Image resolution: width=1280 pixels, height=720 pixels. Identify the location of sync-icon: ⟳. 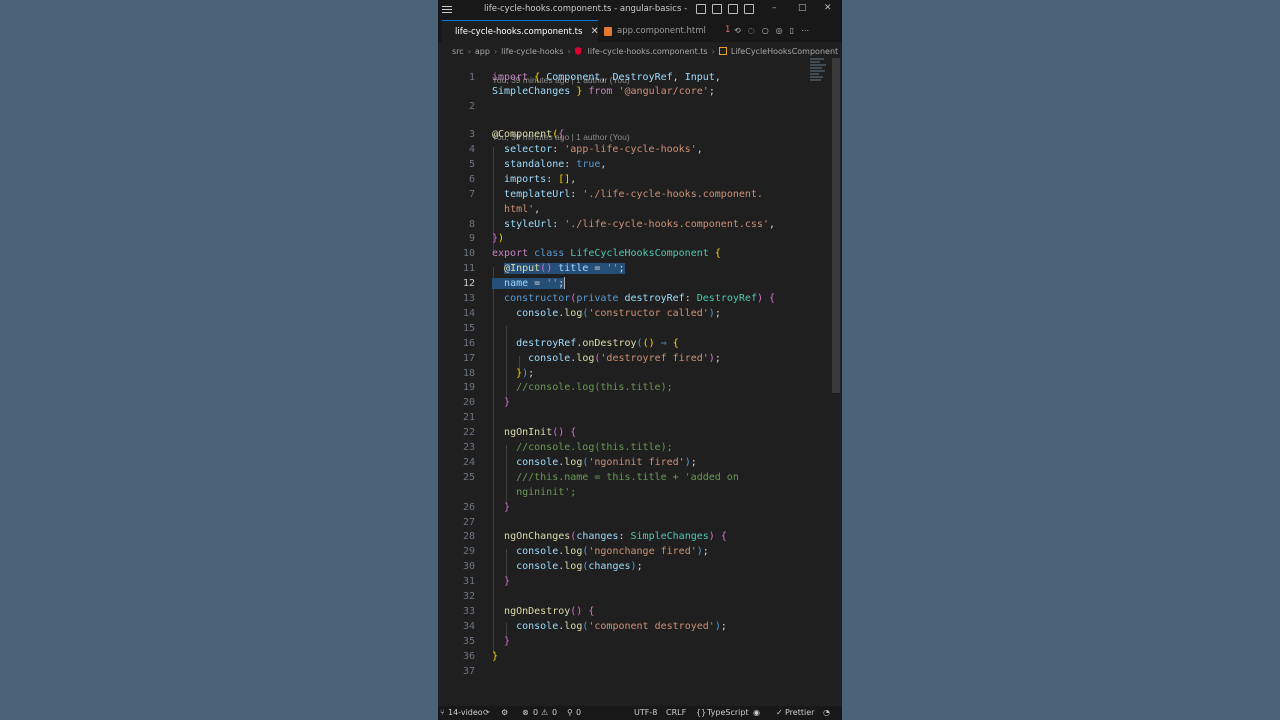
(486, 712).